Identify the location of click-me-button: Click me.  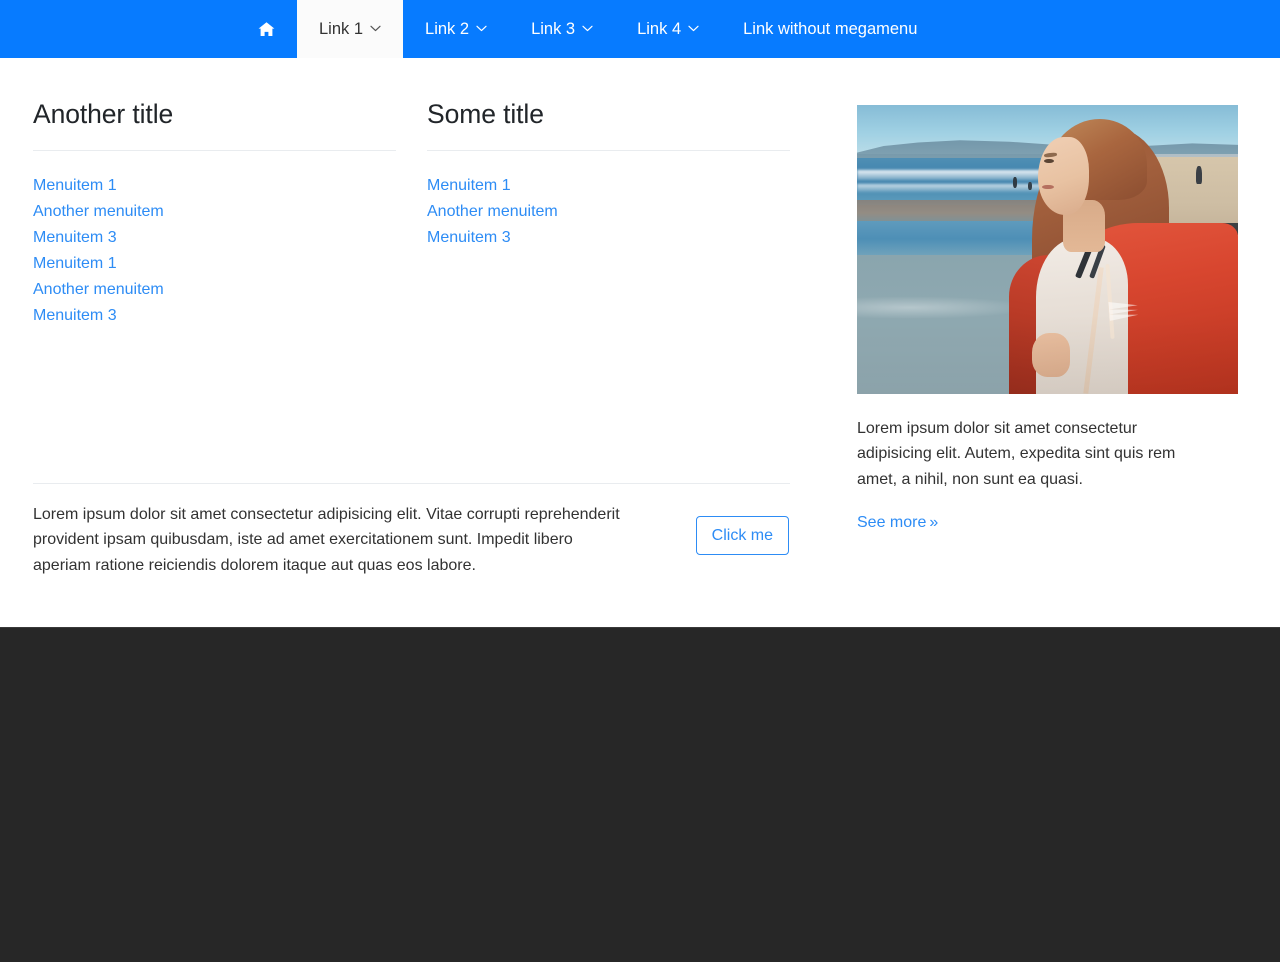
(742, 535).